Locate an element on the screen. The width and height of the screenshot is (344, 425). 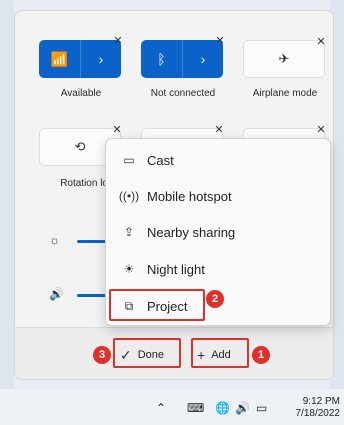
menu-item-mobile-hotspot: ((•)) Mobile hotspot is located at coordinates (218, 196).